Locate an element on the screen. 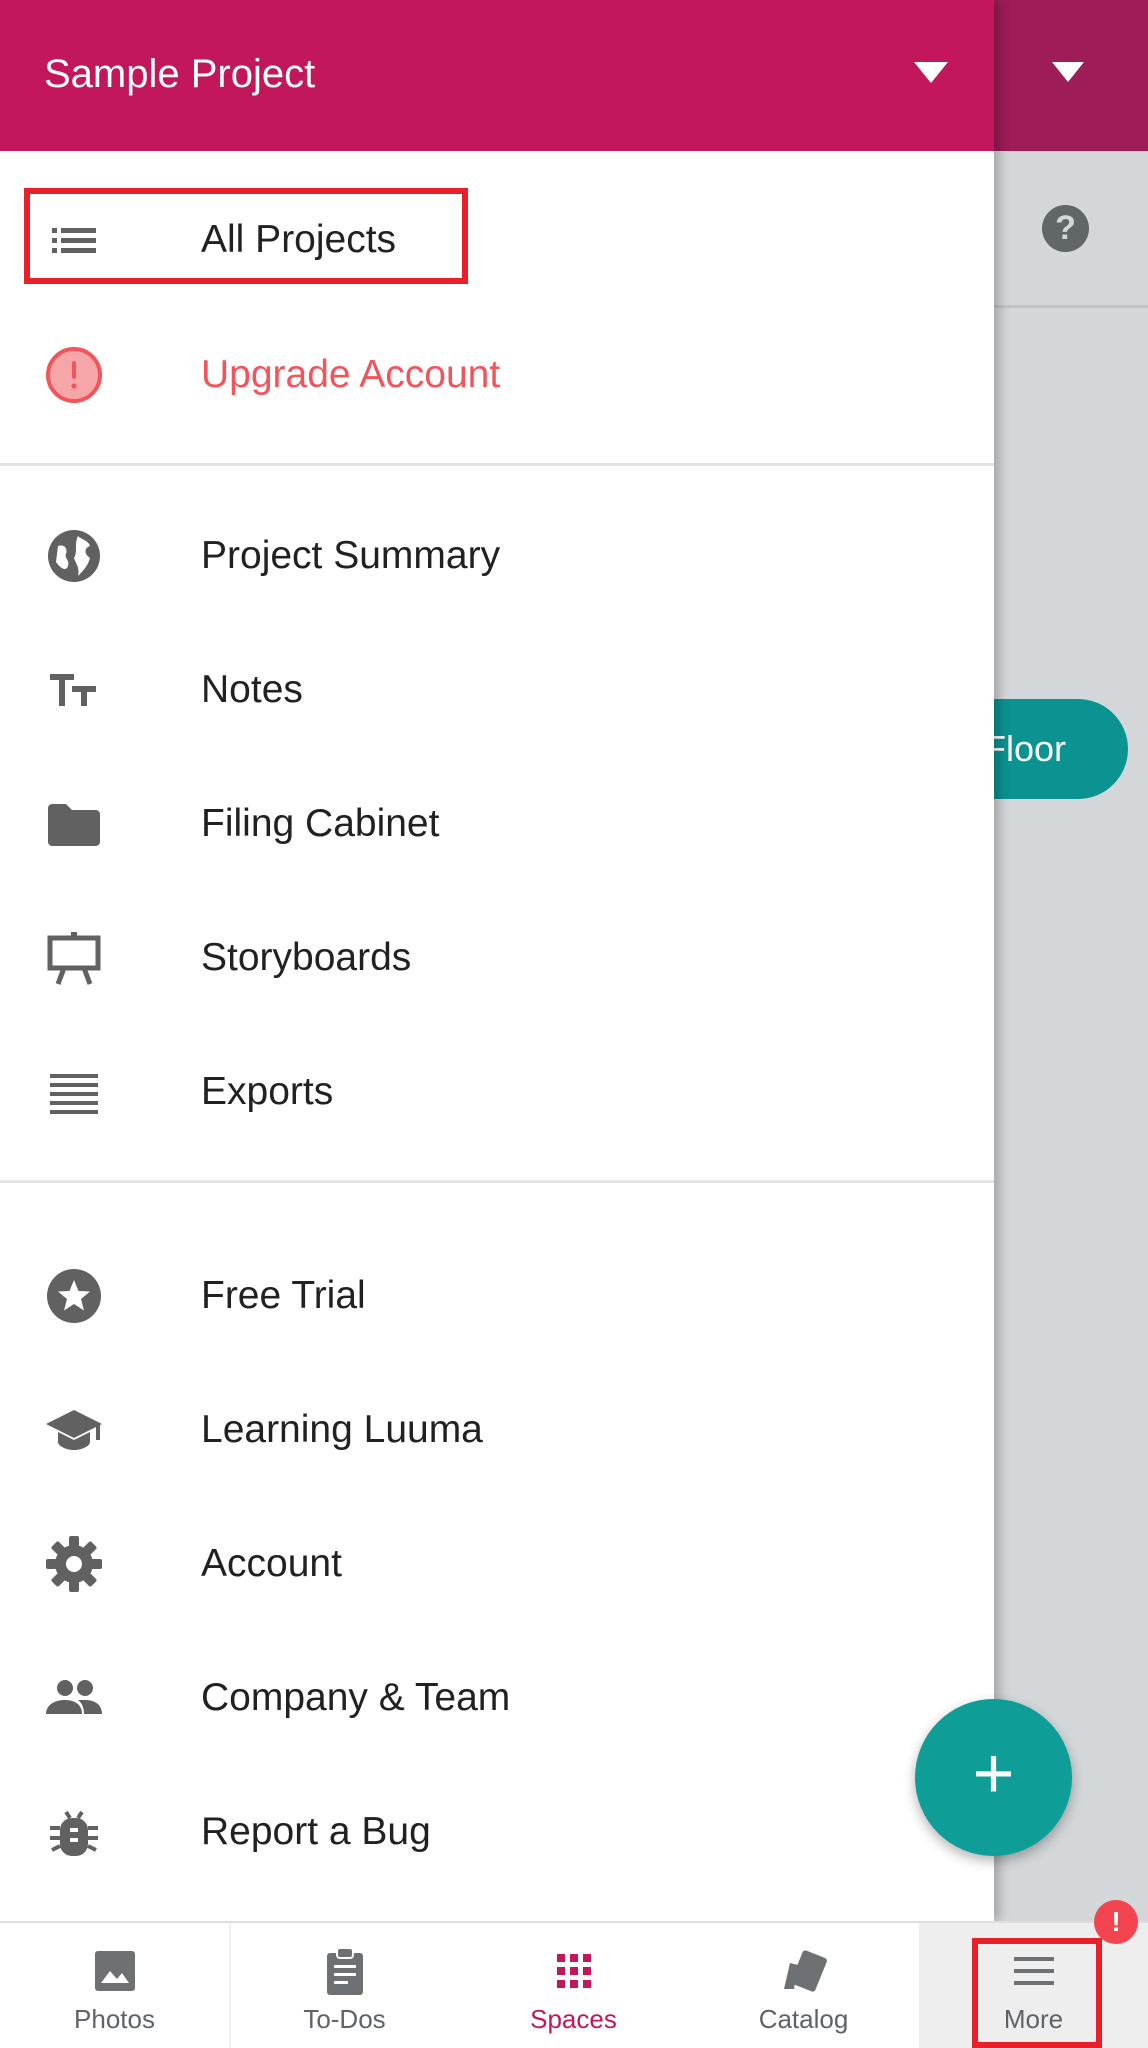 The height and width of the screenshot is (2048, 1148). star-circle-icon is located at coordinates (74, 1296).